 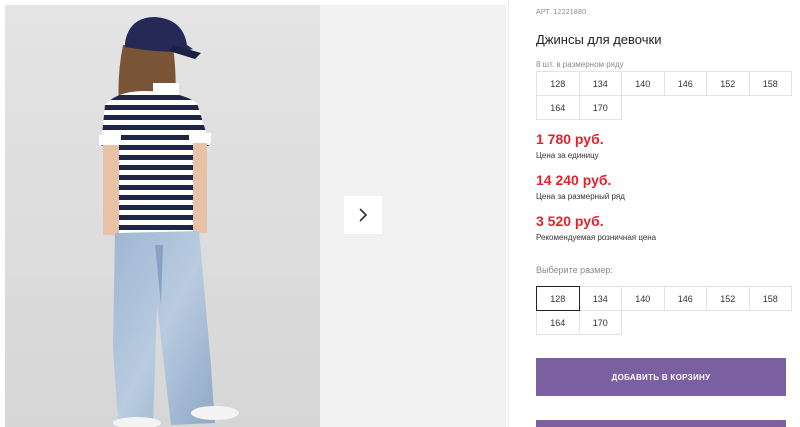 I want to click on pack-size-cell: 134, so click(x=600, y=83).